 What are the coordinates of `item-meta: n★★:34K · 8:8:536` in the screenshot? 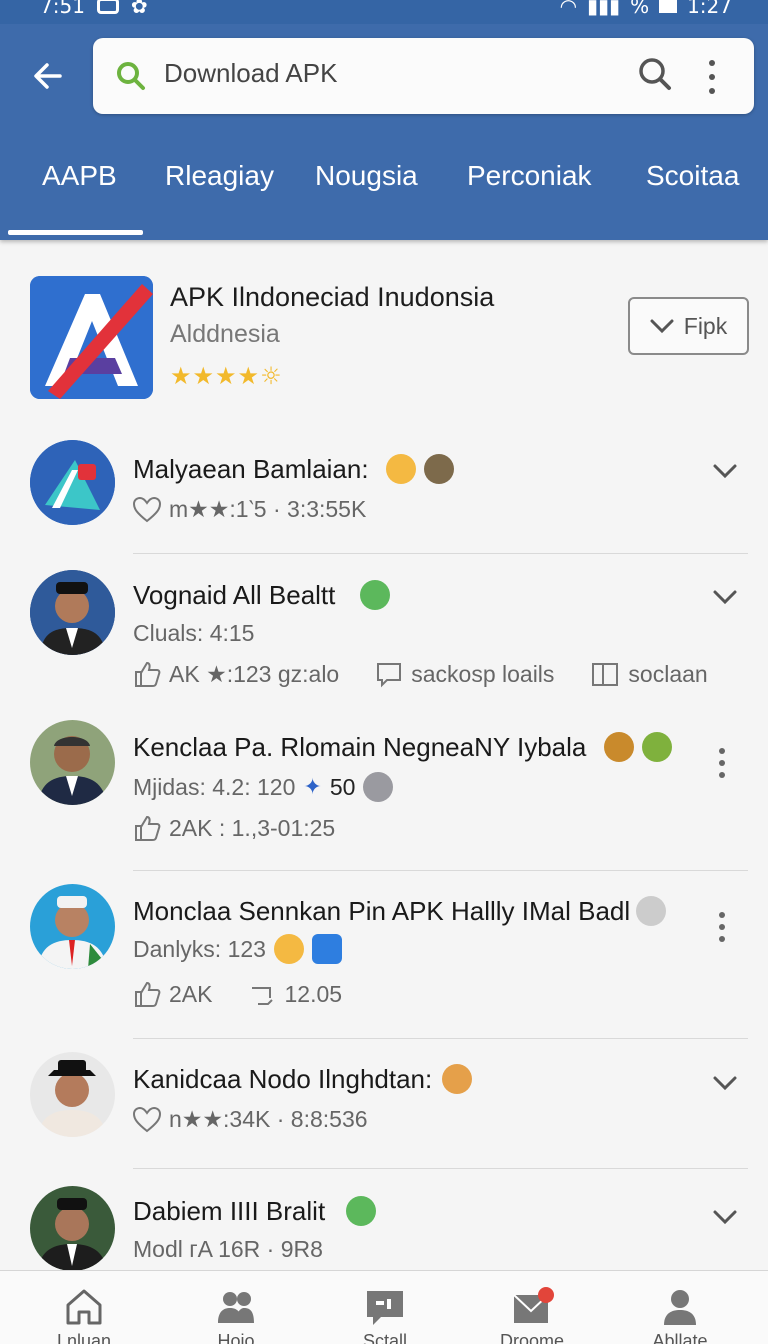 It's located at (250, 1119).